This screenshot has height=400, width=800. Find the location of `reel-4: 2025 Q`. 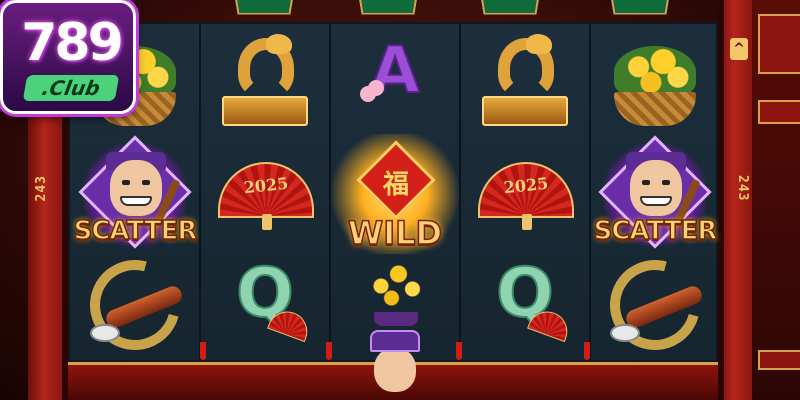

reel-4: 2025 Q is located at coordinates (525, 193).